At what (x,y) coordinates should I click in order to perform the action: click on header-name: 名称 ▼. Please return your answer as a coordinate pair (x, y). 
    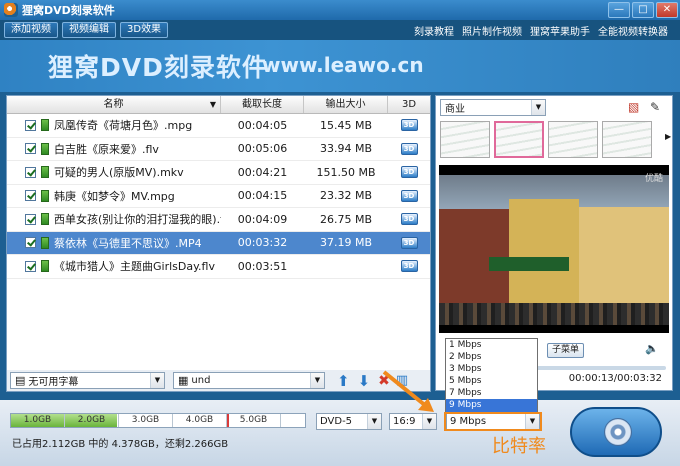
    Looking at the image, I should click on (114, 104).